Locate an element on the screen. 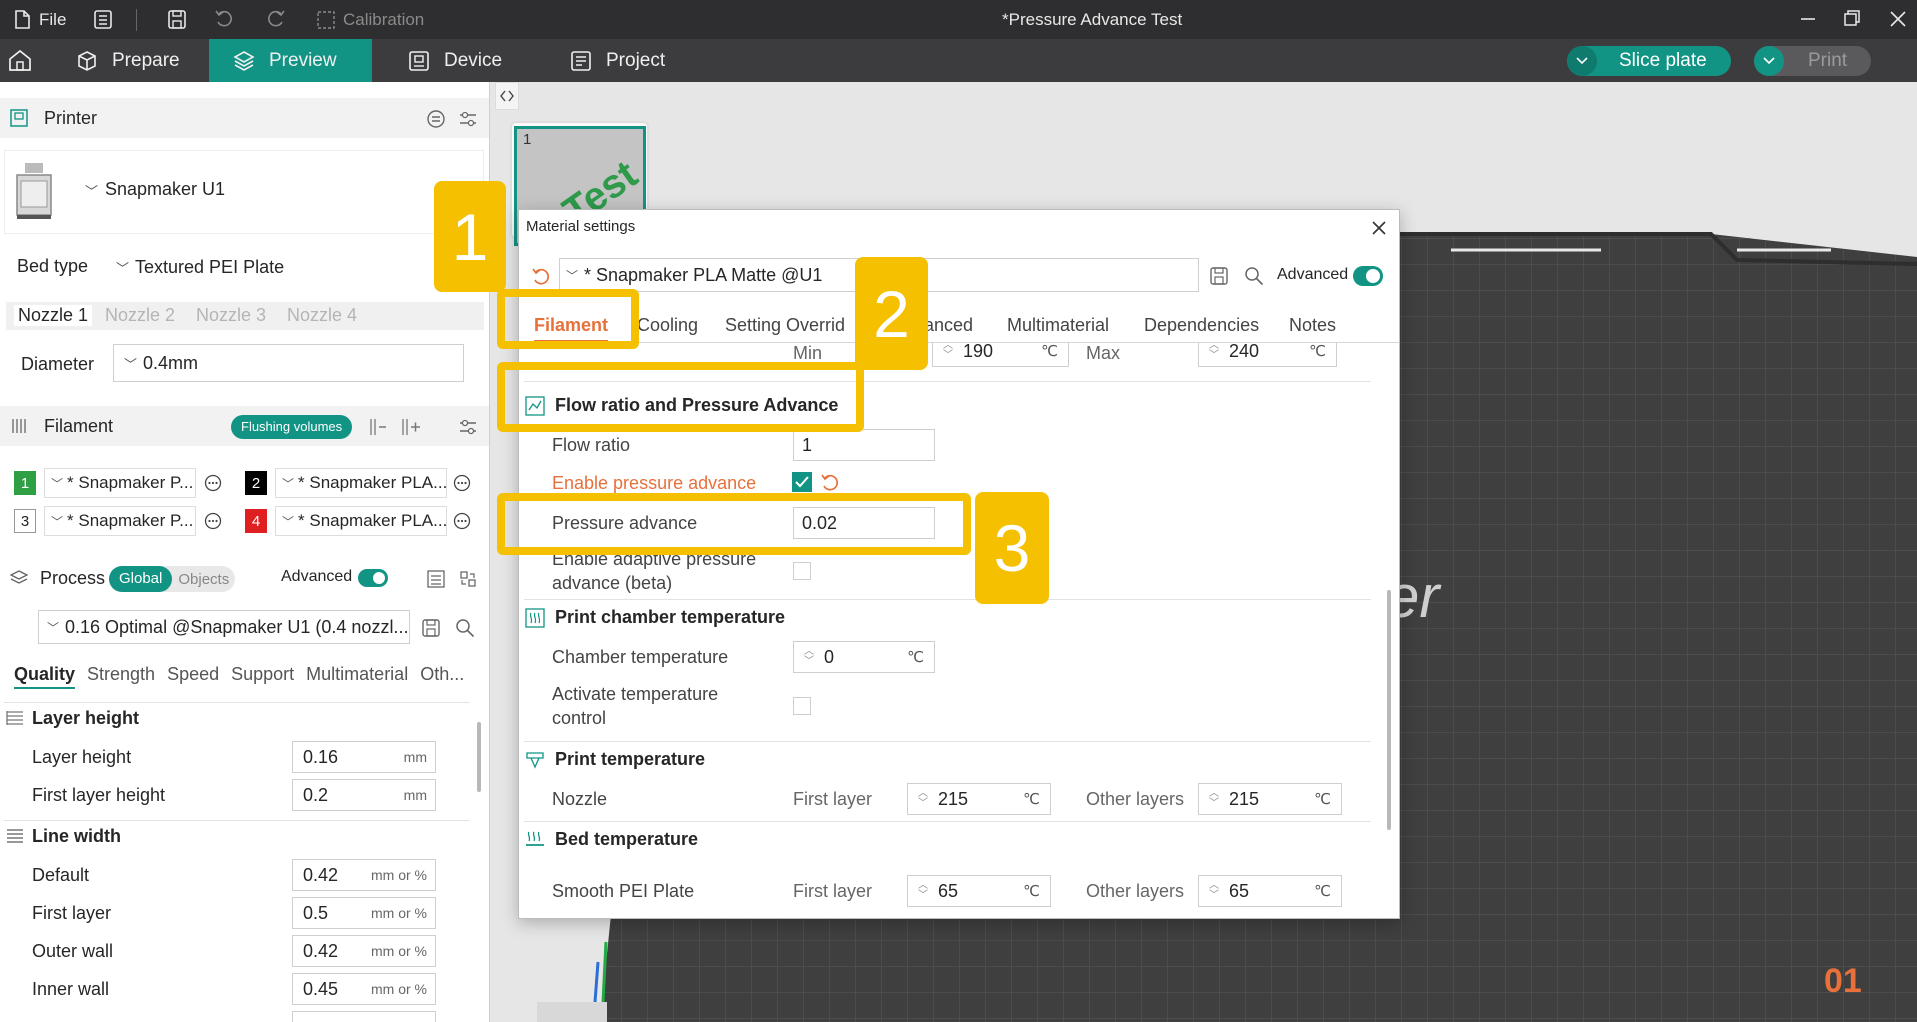 The image size is (1917, 1022). slice-plate-button: Slice plate is located at coordinates (1649, 61).